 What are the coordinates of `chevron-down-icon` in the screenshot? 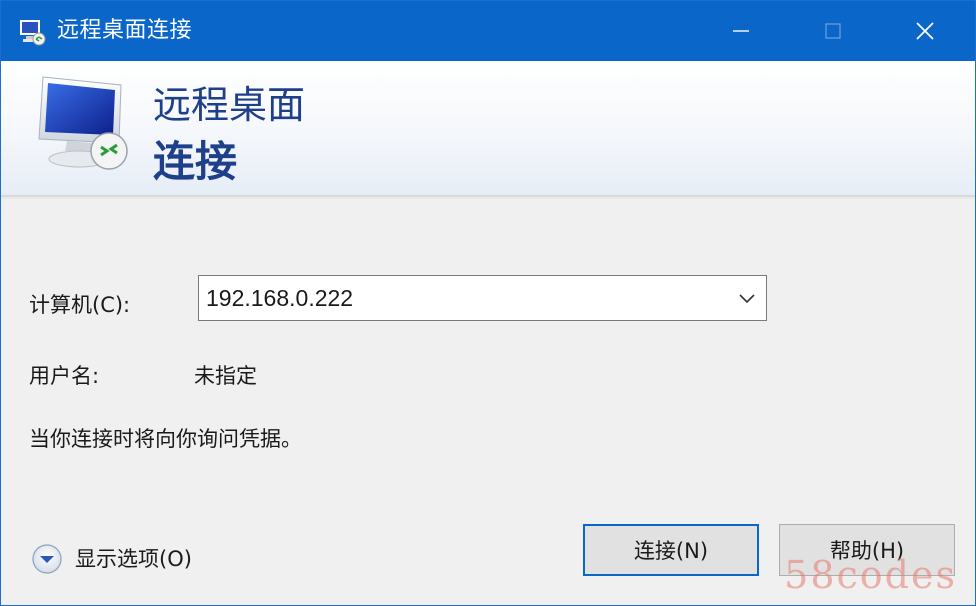 It's located at (747, 298).